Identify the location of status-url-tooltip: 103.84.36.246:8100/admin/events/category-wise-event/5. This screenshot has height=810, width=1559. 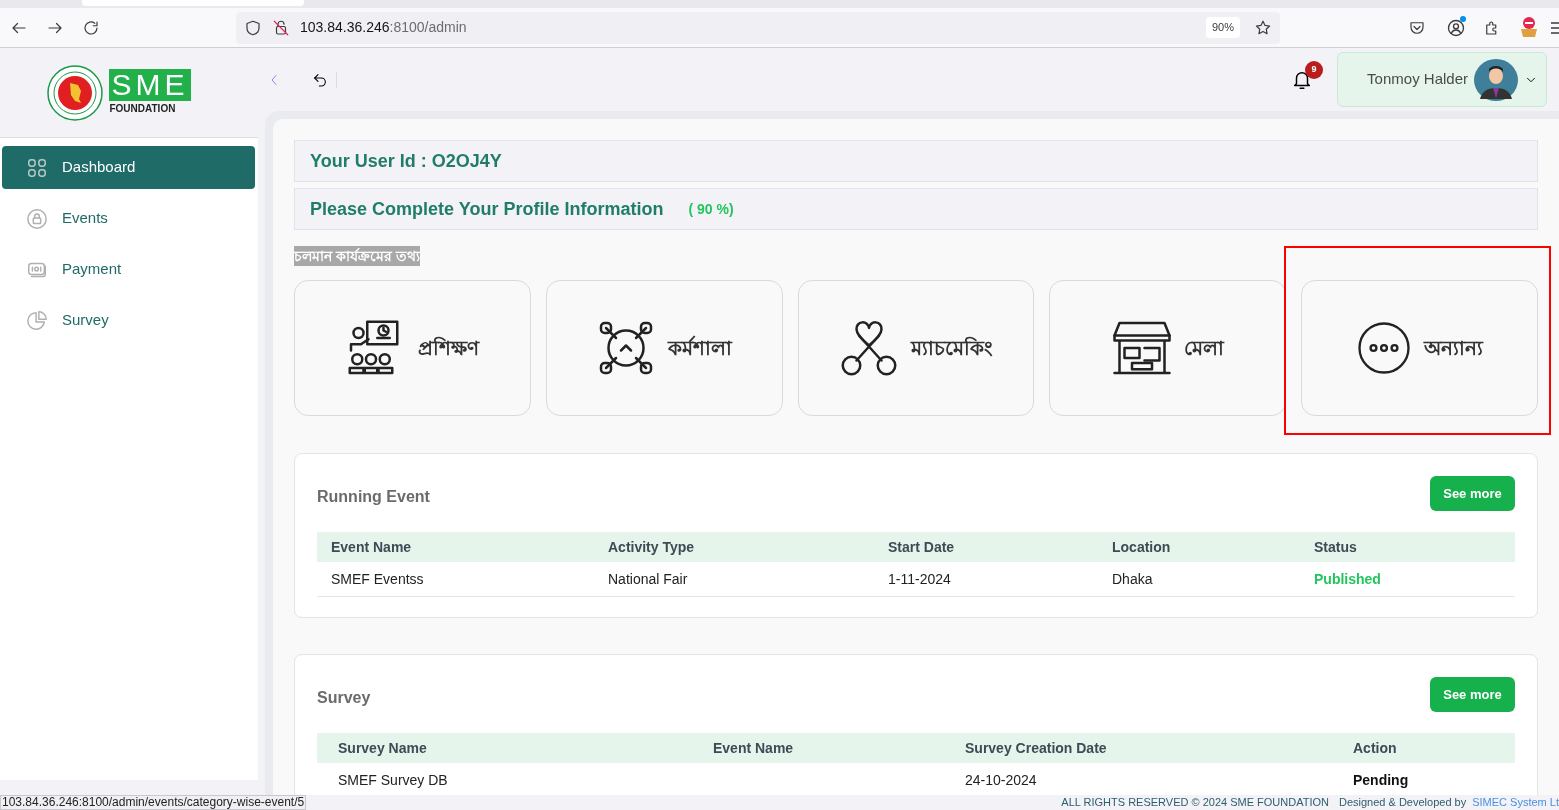
(153, 802).